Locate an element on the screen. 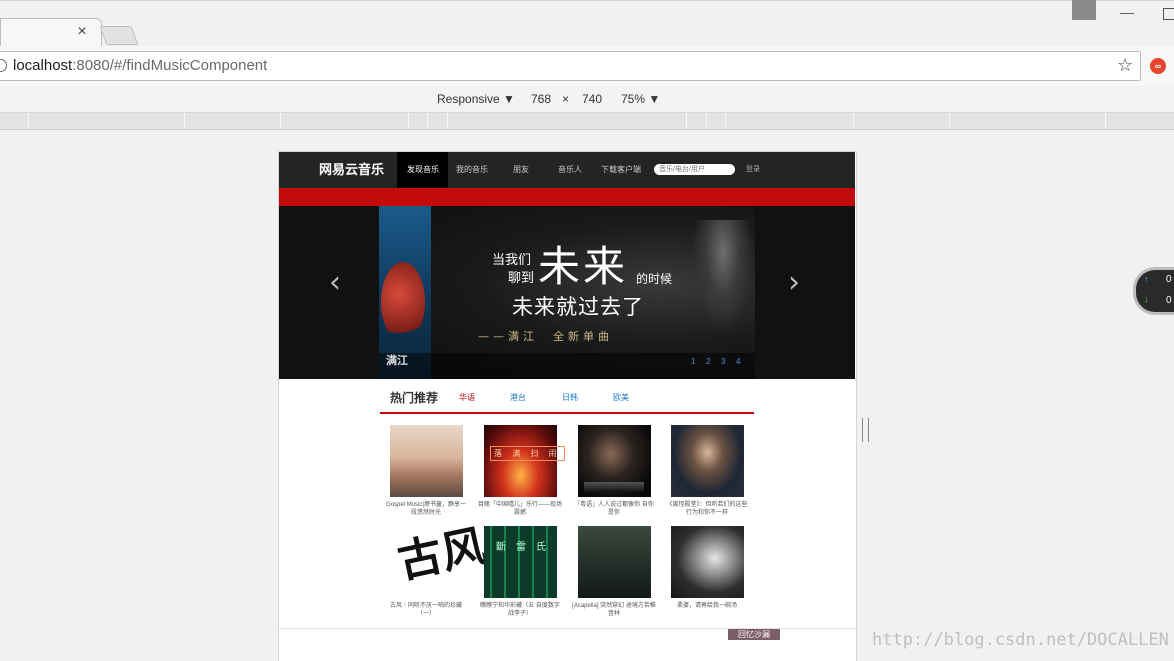 The width and height of the screenshot is (1174, 661). login-link: 登录 is located at coordinates (753, 170).